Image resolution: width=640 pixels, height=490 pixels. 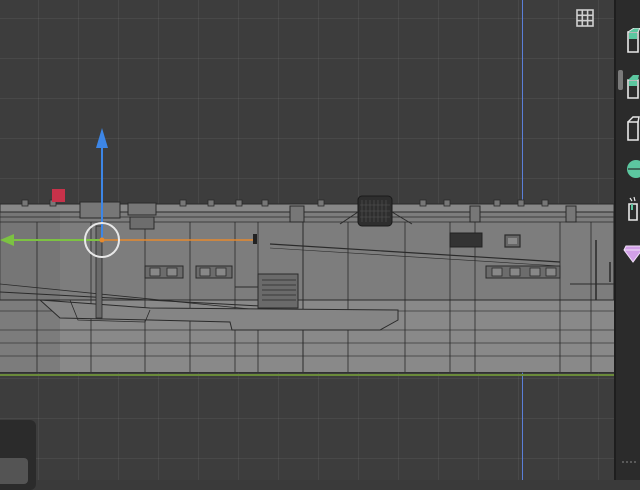 What do you see at coordinates (102, 240) in the screenshot?
I see `pivot-point` at bounding box center [102, 240].